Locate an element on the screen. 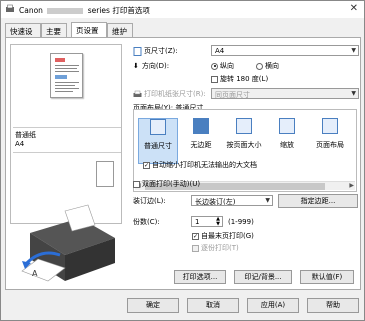  fit-to-page-icon is located at coordinates (244, 126).